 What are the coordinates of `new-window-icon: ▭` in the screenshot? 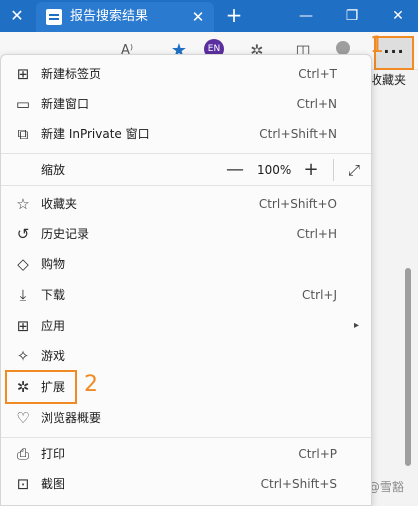 It's located at (23, 104).